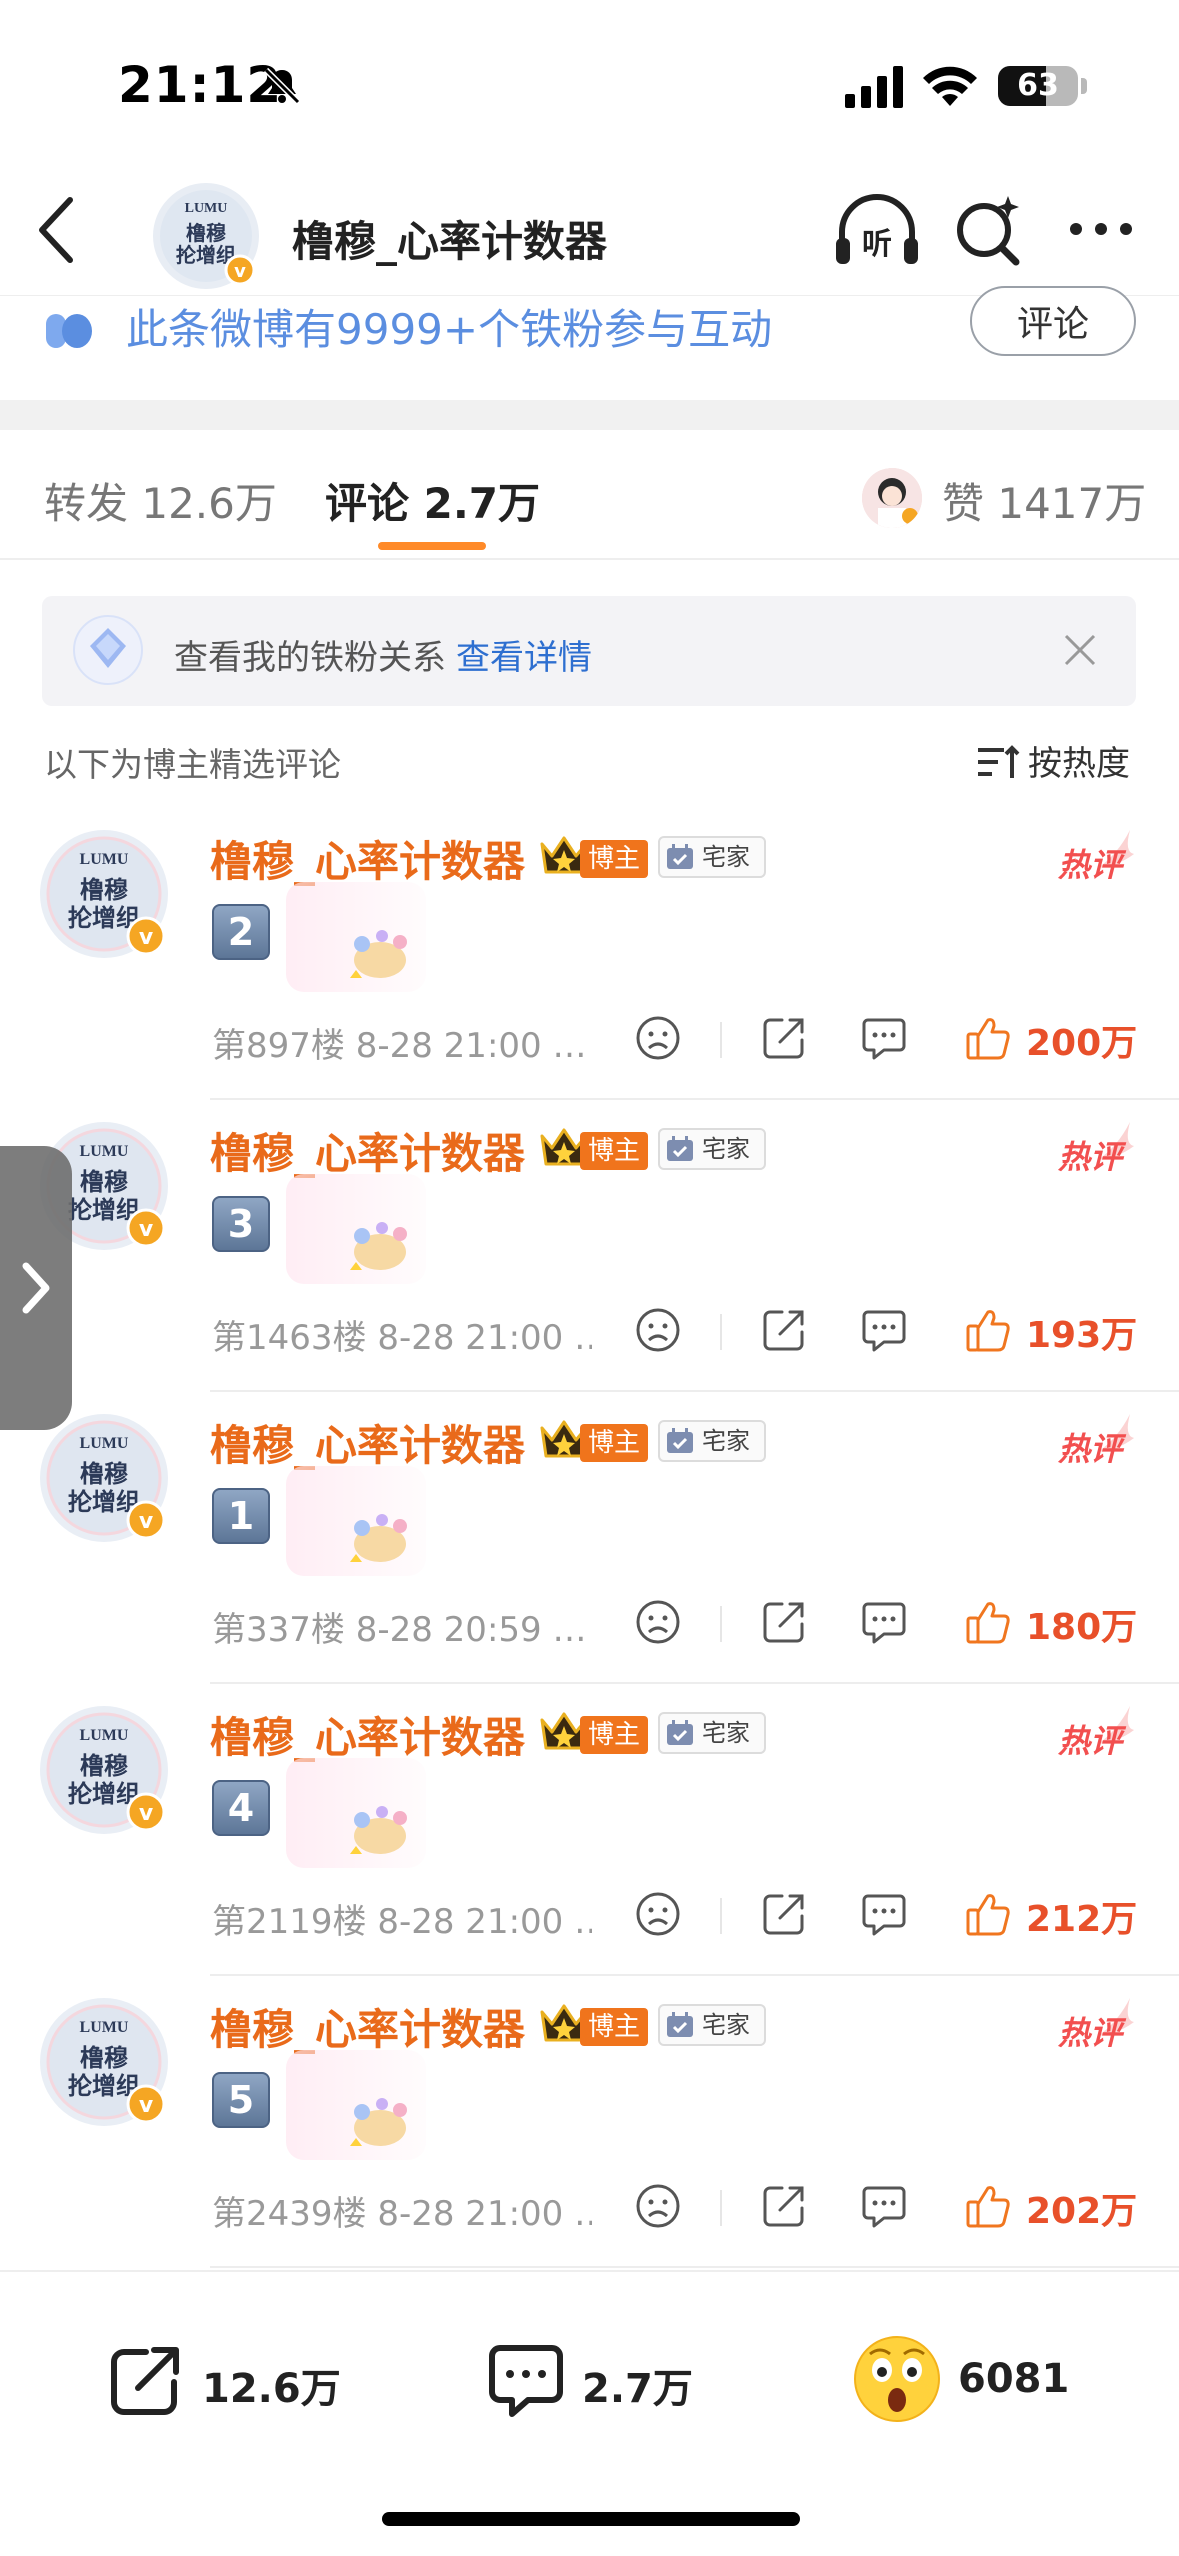  I want to click on iron-fans-link: 查看详情, so click(524, 658).